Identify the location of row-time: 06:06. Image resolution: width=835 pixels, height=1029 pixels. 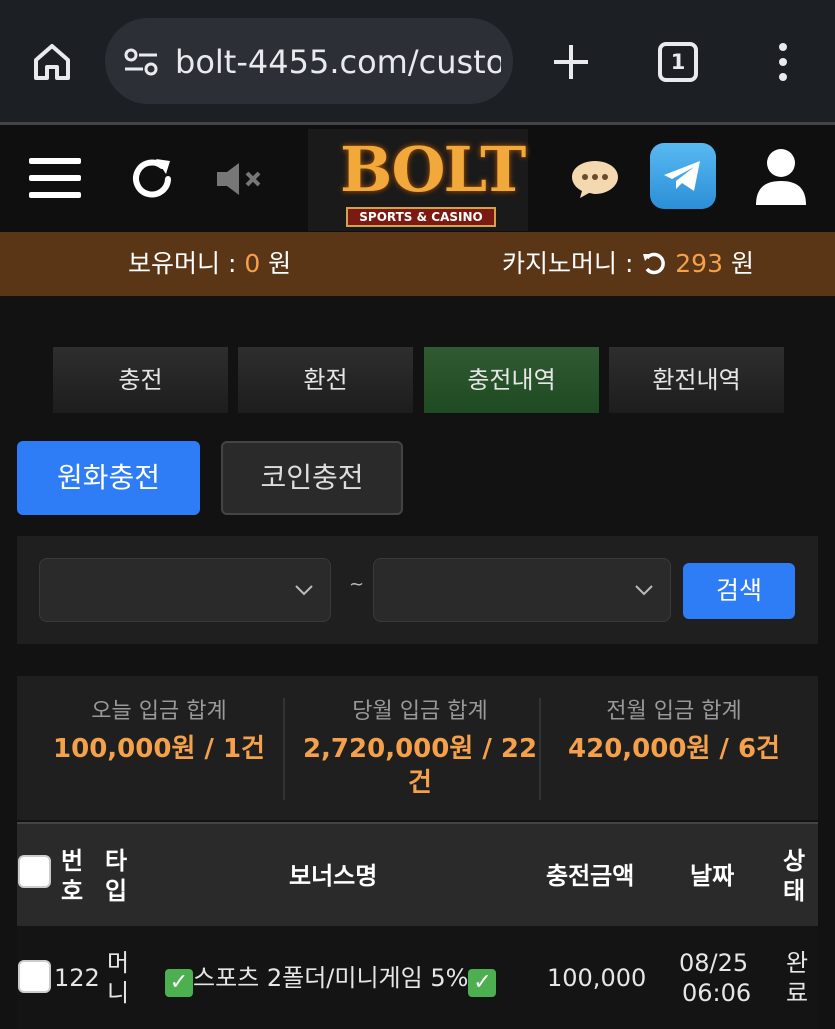
(717, 993).